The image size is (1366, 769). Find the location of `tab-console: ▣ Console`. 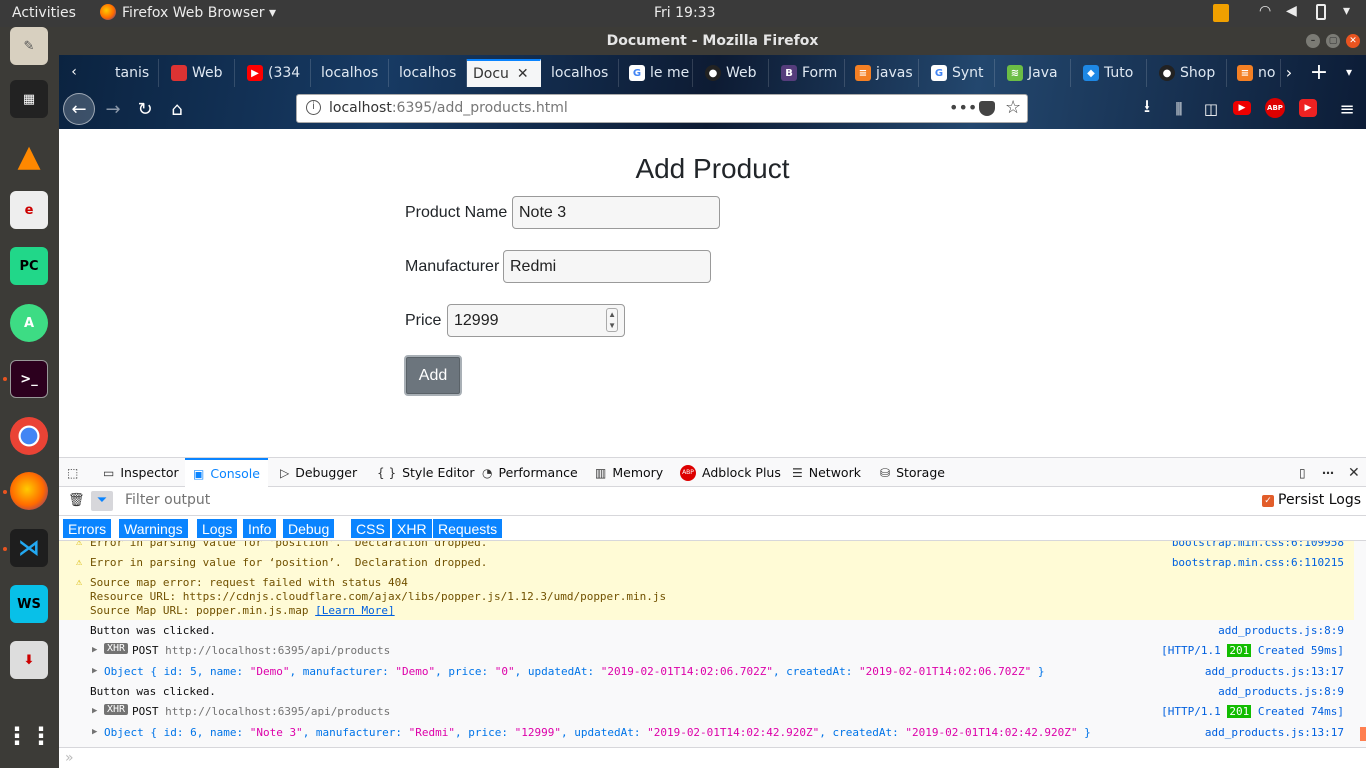

tab-console: ▣ Console is located at coordinates (226, 472).